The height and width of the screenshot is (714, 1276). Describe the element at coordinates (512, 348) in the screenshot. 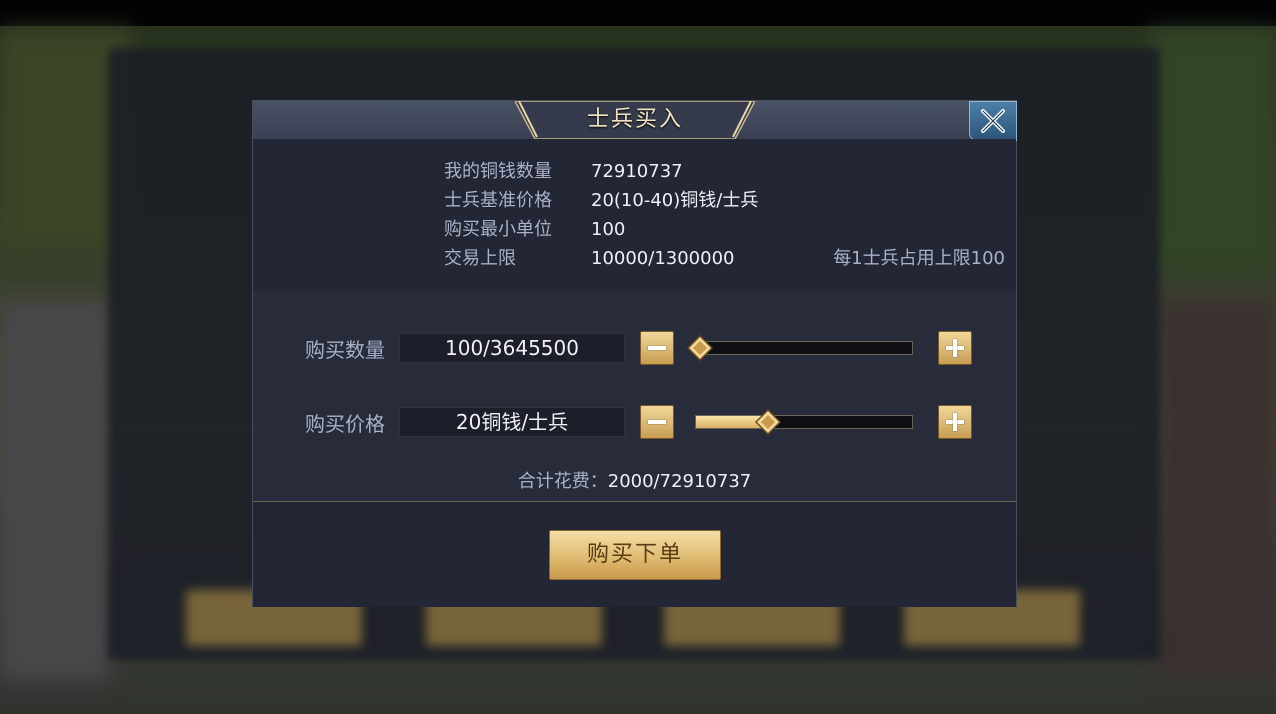

I see `quantity-value-box: 100/3645500` at that location.